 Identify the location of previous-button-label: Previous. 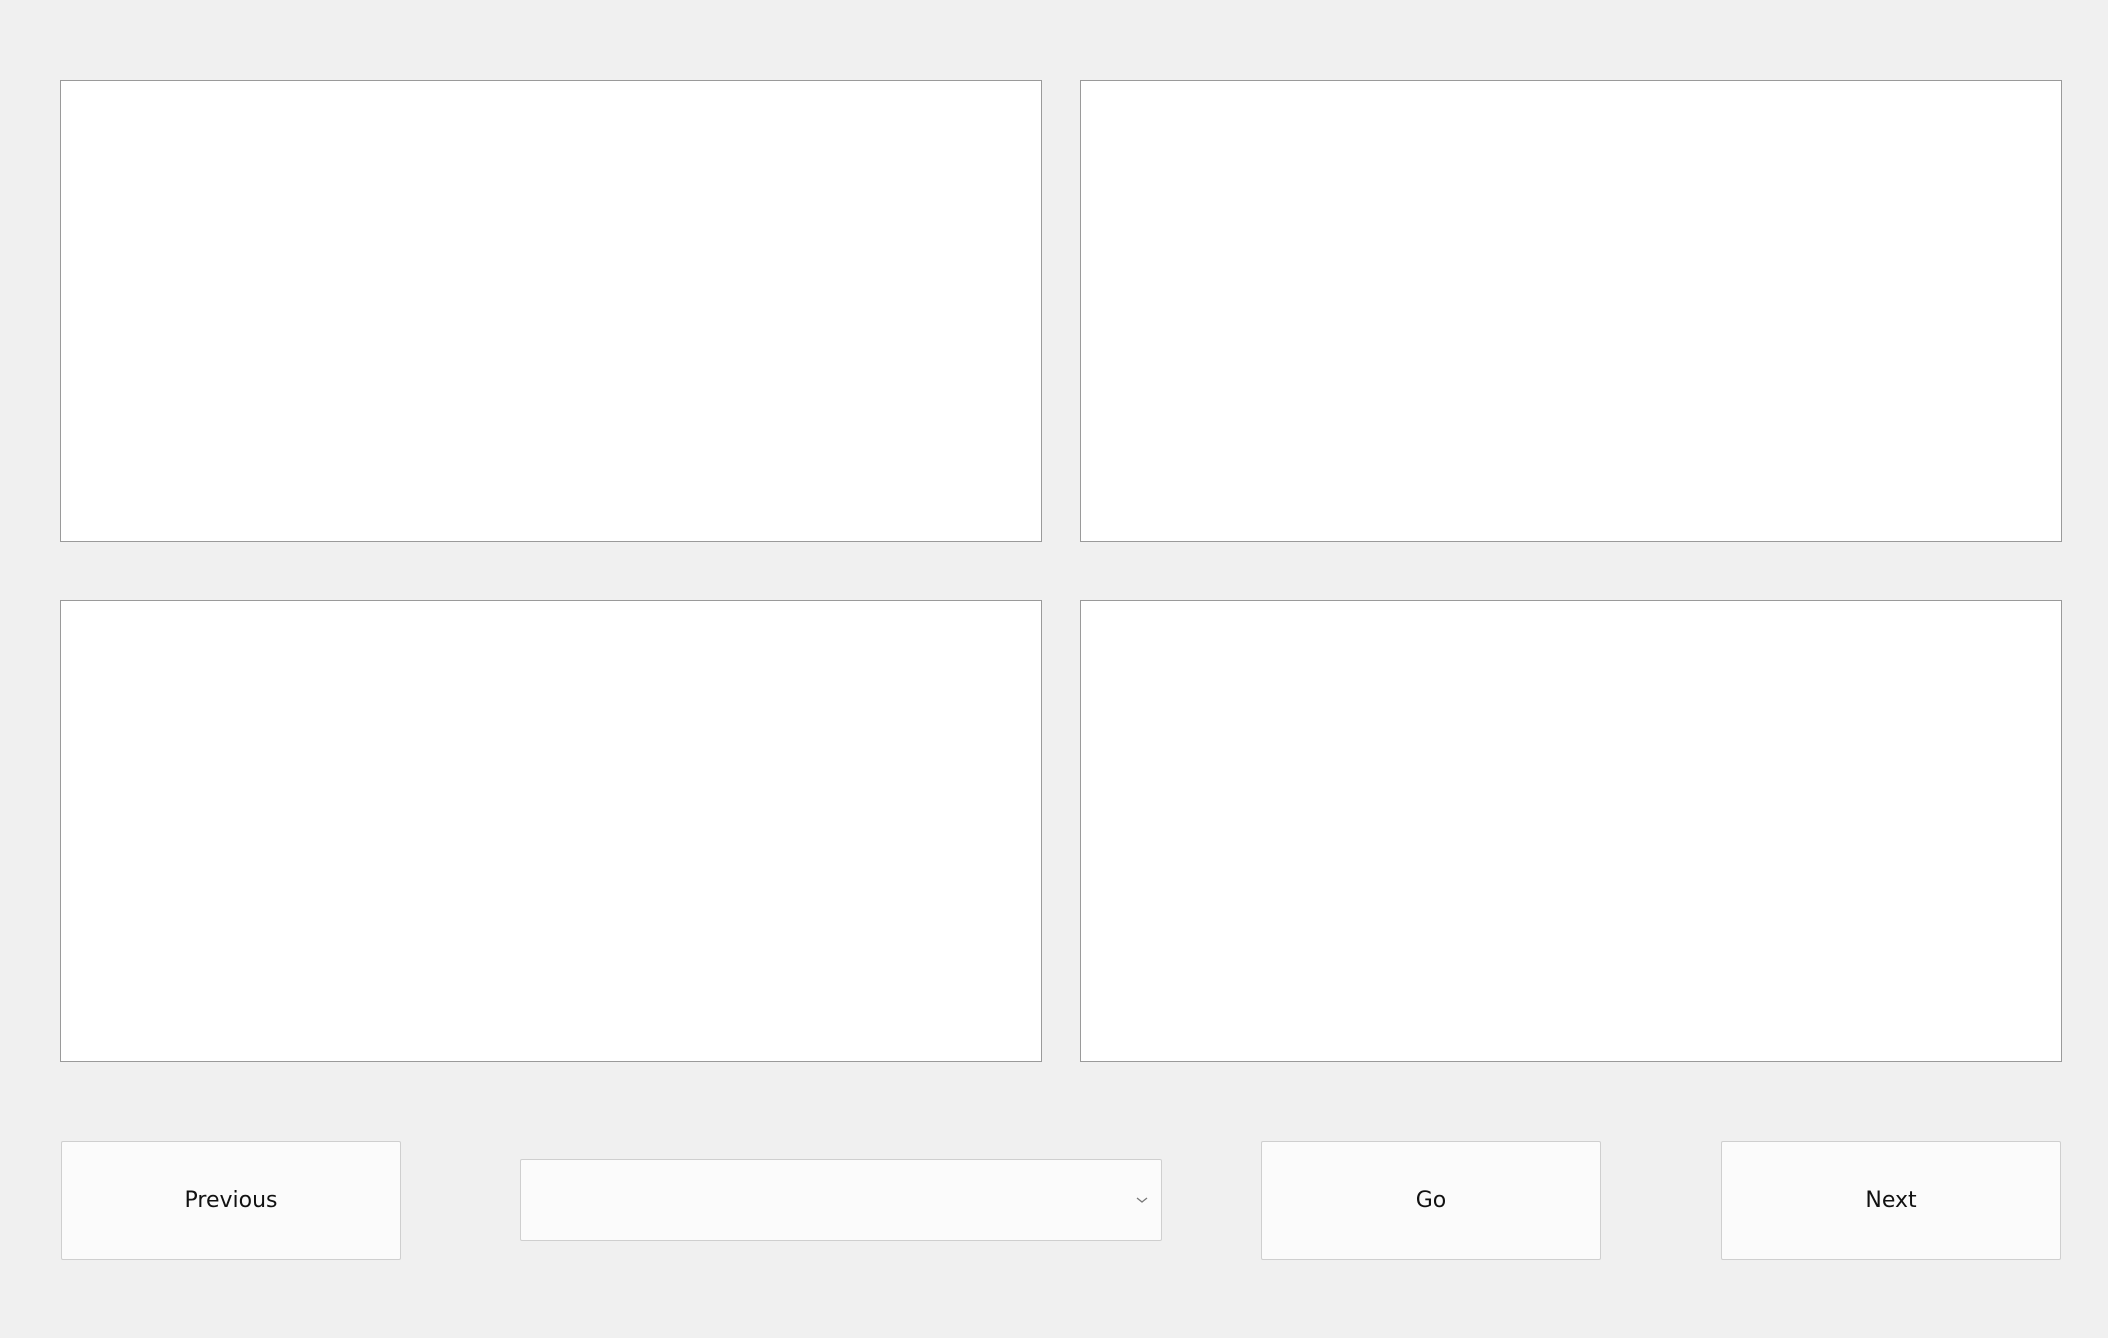
(231, 1200).